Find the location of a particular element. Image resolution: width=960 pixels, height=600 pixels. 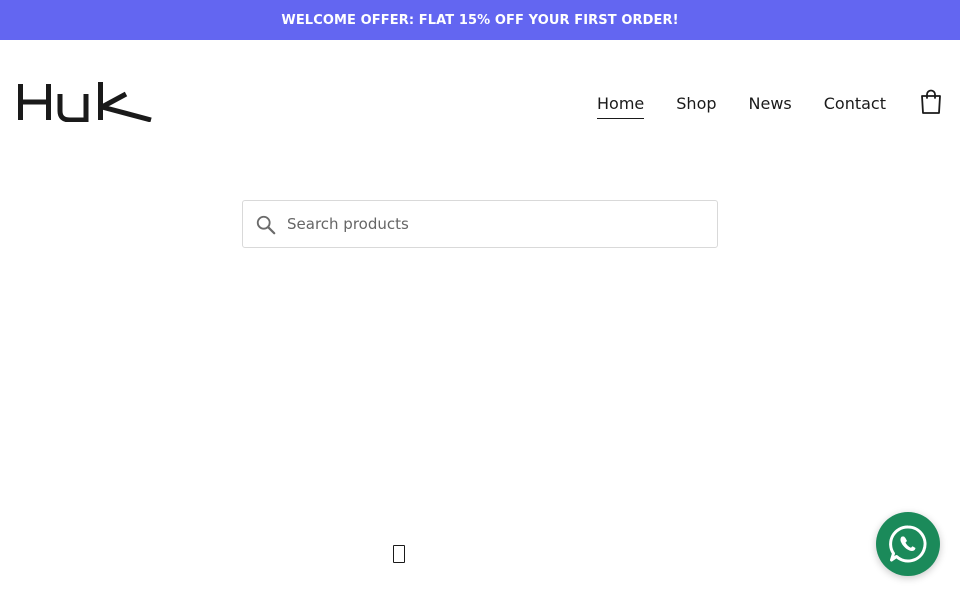

nav-contact: Contact is located at coordinates (855, 106).